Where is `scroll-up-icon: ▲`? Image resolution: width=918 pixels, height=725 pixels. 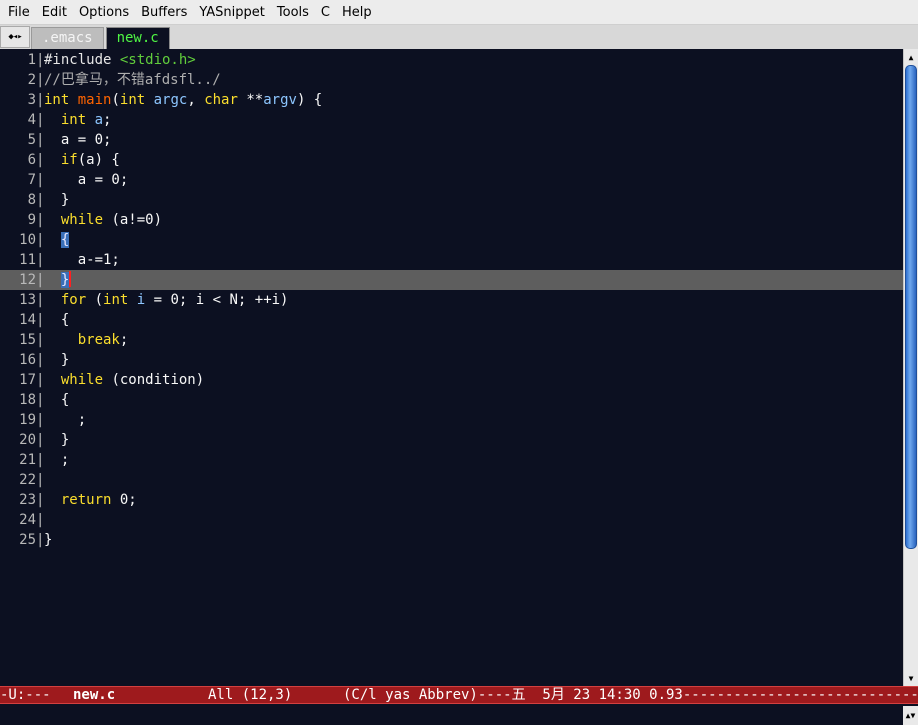
scroll-up-icon: ▲ is located at coordinates (911, 57).